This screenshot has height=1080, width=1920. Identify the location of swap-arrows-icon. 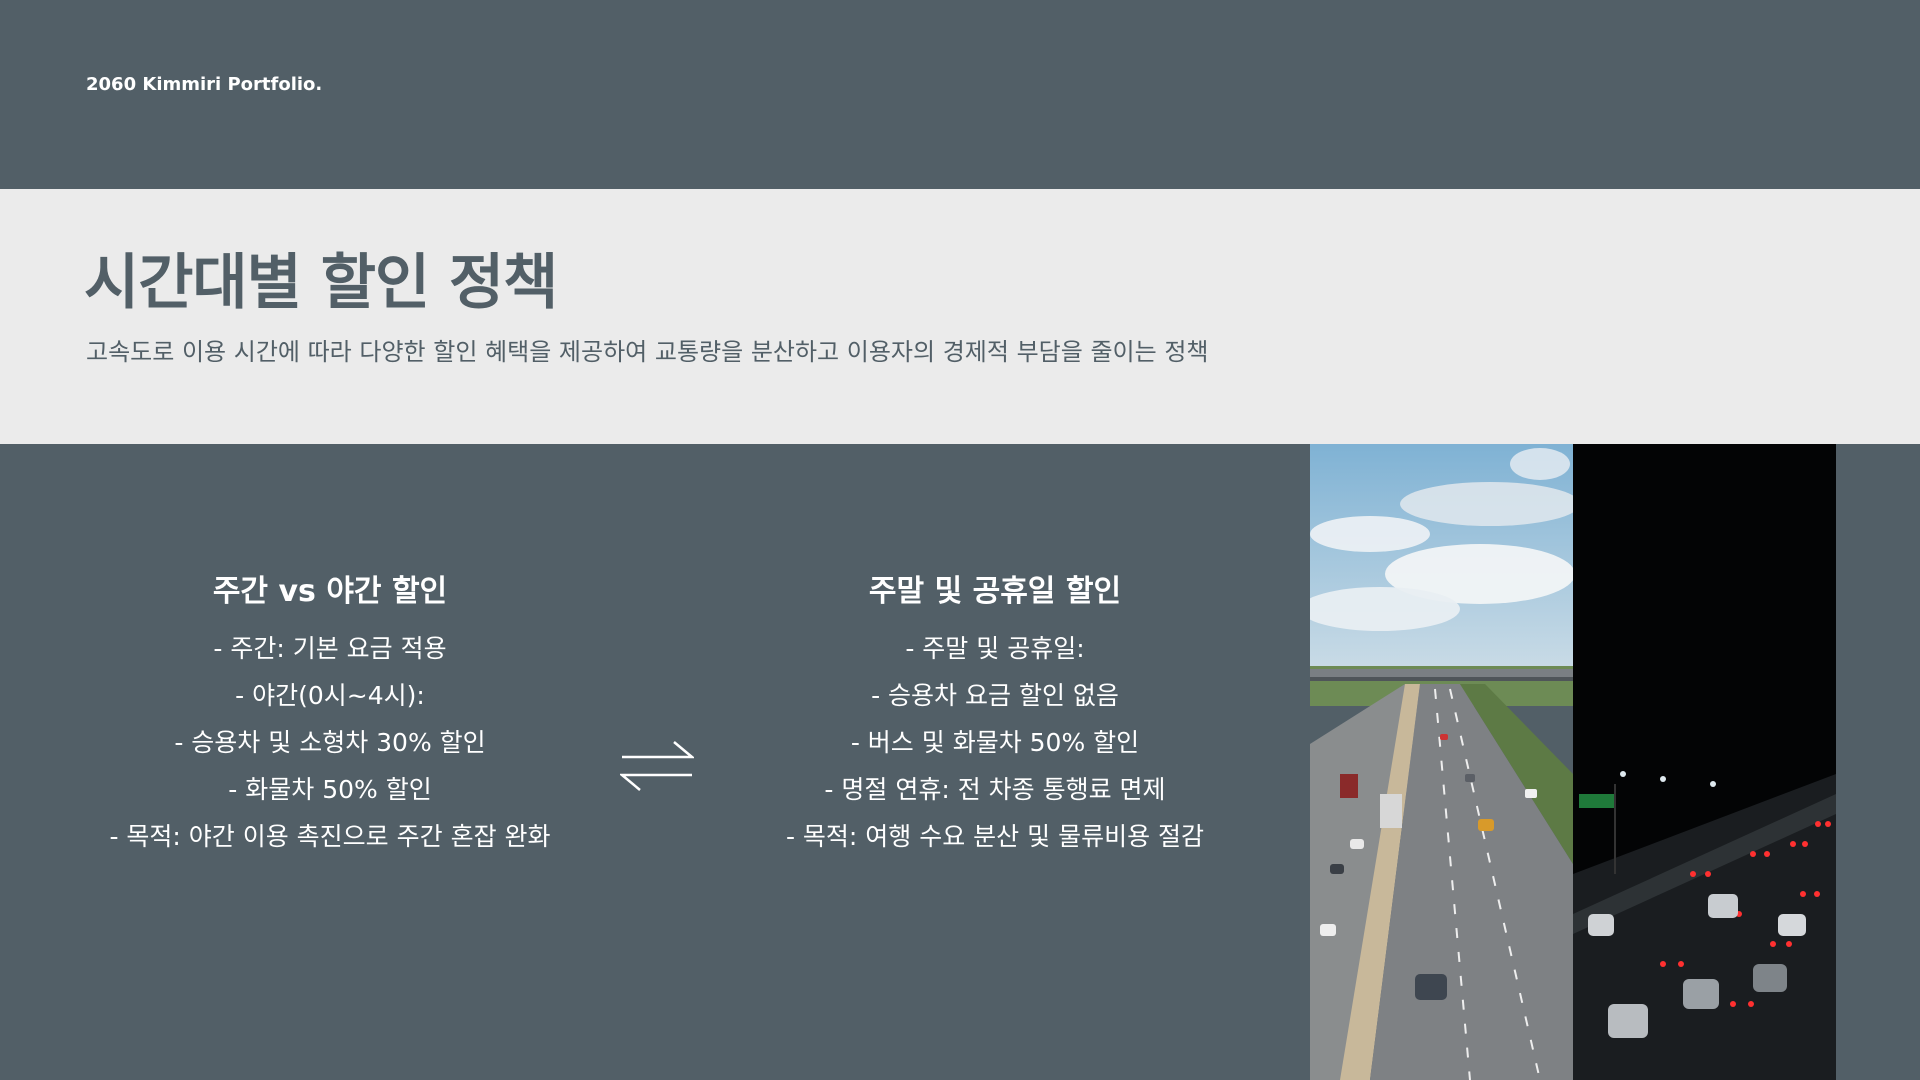
(657, 766).